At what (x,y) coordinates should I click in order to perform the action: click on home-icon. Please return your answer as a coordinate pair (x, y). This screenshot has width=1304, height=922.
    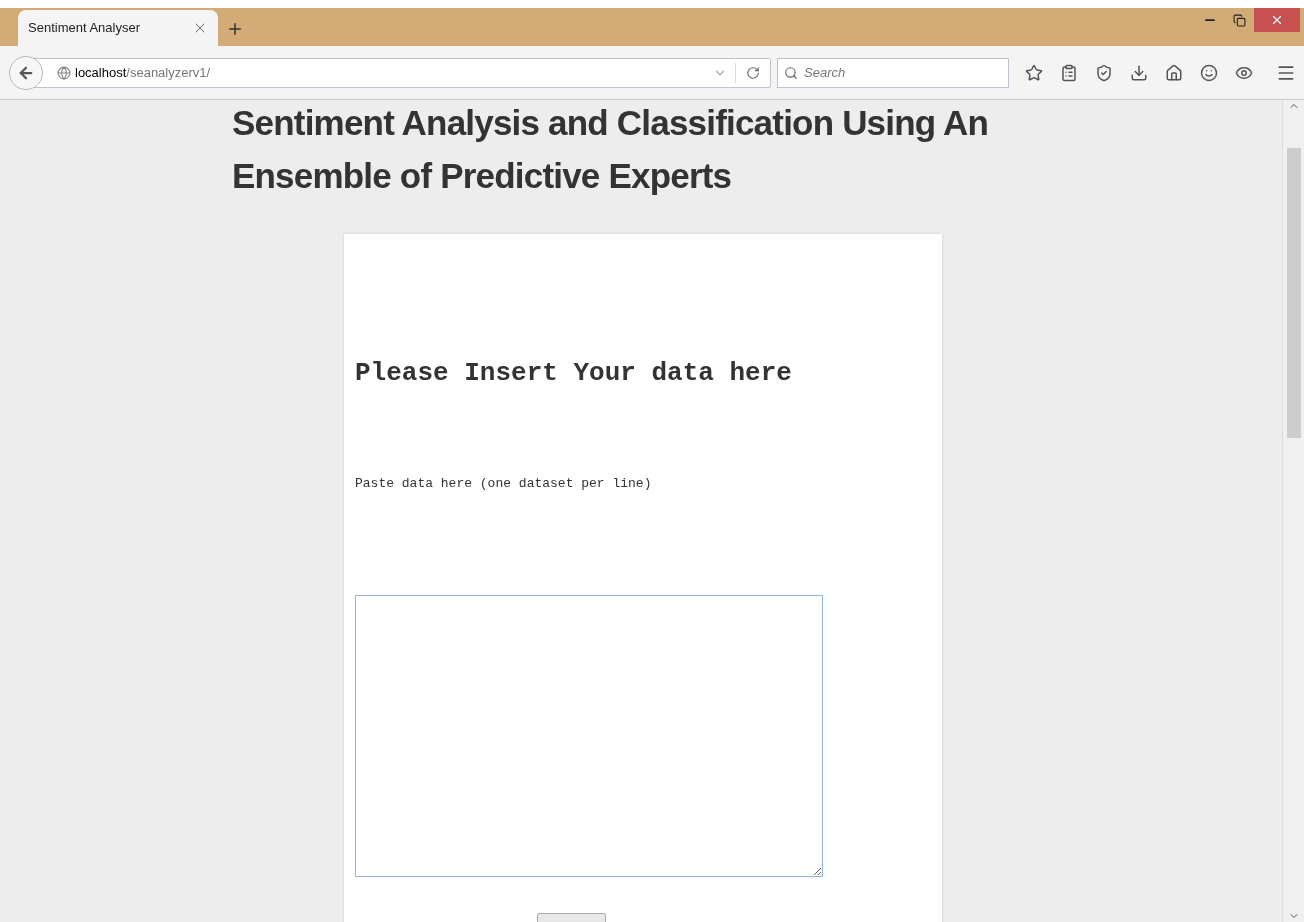
    Looking at the image, I should click on (1174, 72).